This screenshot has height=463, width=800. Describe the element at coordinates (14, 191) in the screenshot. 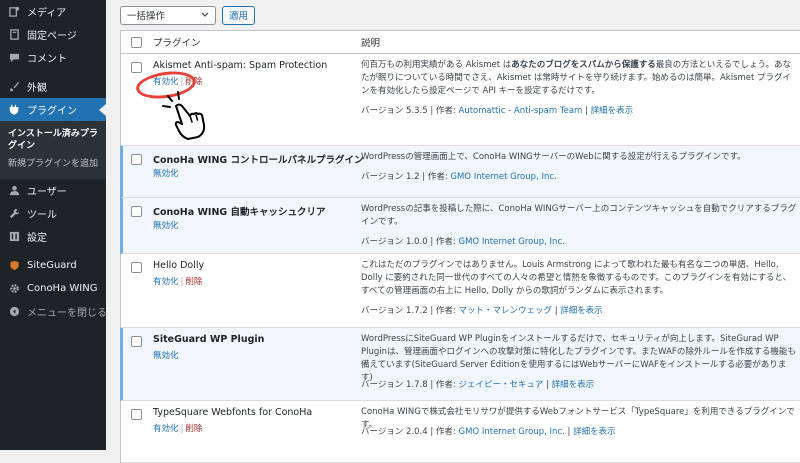

I see `user-icon` at that location.